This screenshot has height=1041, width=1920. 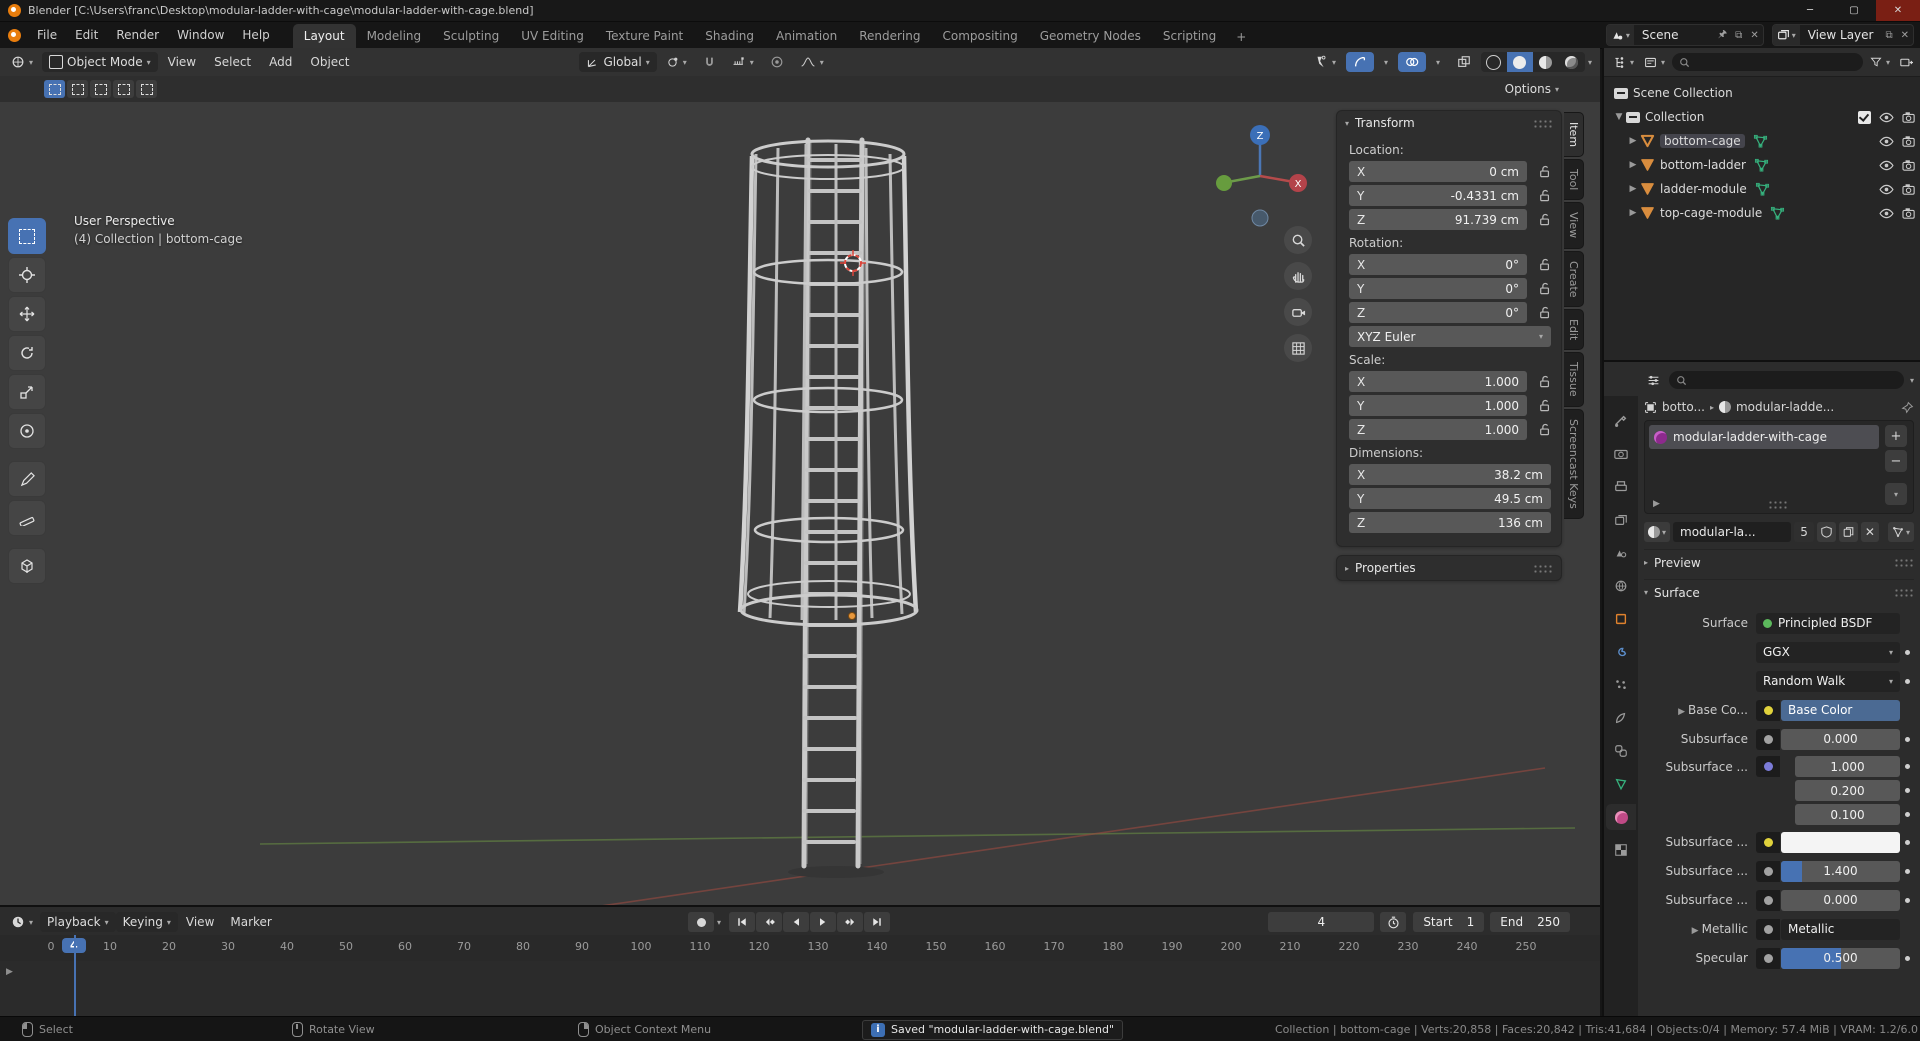 I want to click on tab-modeling: Modeling, so click(x=394, y=36).